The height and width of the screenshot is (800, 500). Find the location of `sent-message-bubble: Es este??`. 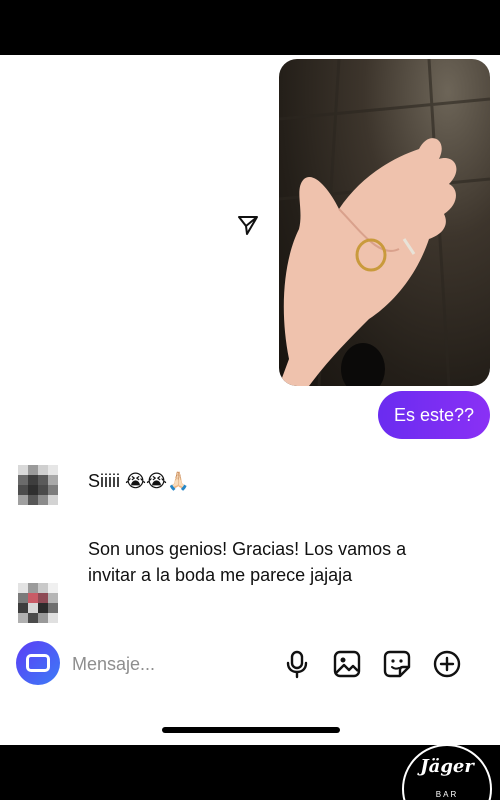

sent-message-bubble: Es este?? is located at coordinates (433, 415).